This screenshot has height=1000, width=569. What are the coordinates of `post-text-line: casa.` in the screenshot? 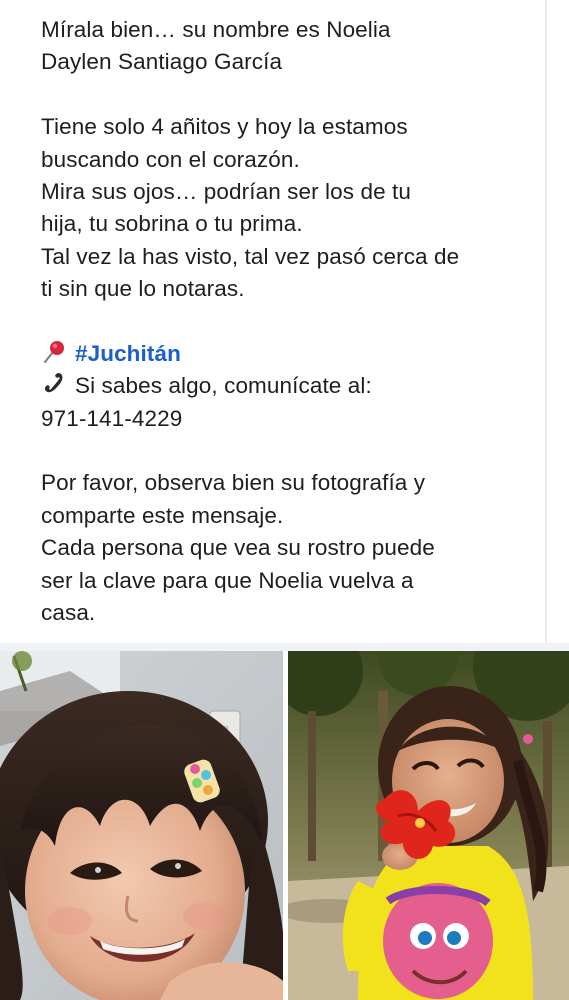 It's located at (68, 613).